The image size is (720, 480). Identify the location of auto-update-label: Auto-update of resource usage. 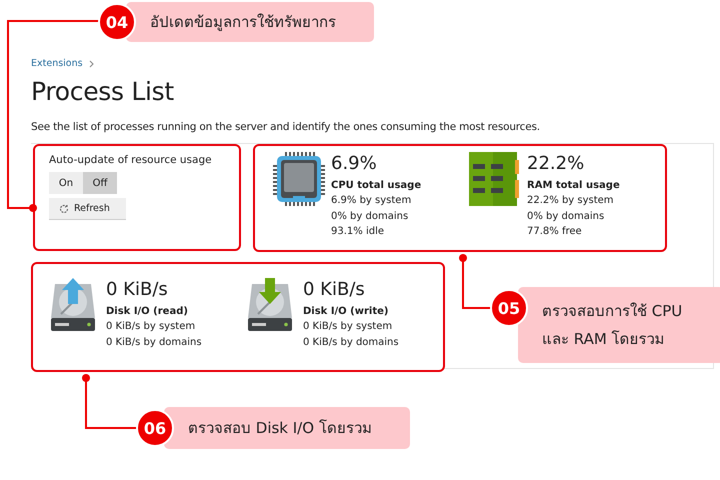
(131, 160).